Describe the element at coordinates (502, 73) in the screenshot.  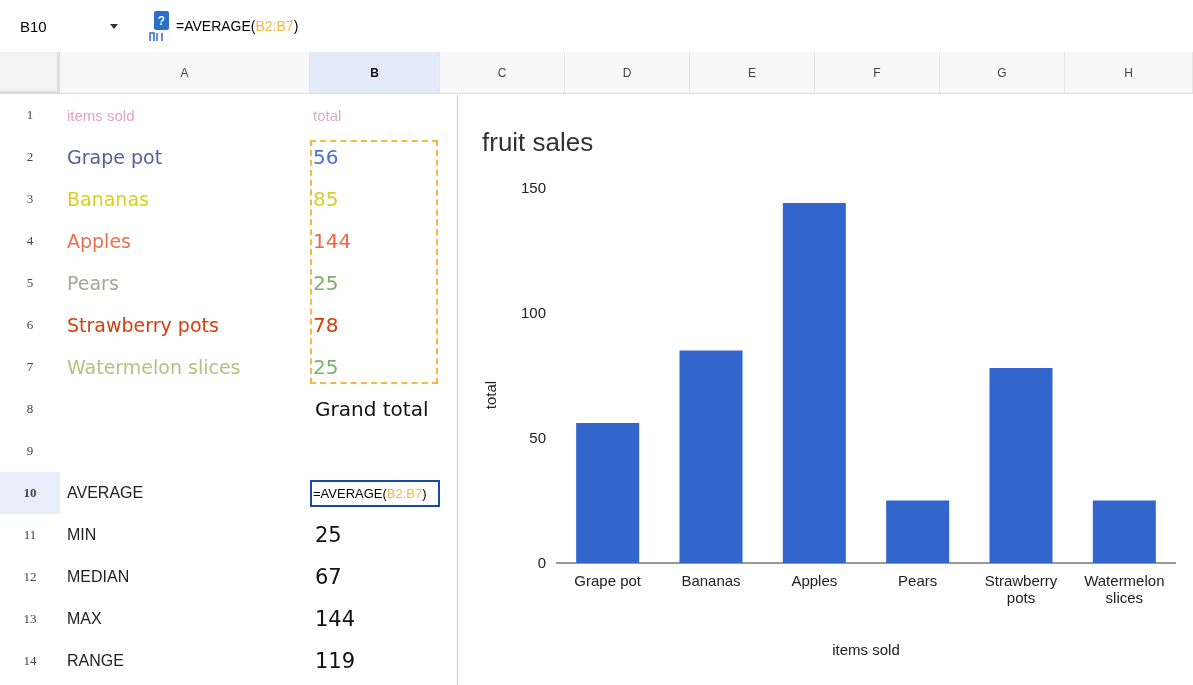
I see `column-header: C` at that location.